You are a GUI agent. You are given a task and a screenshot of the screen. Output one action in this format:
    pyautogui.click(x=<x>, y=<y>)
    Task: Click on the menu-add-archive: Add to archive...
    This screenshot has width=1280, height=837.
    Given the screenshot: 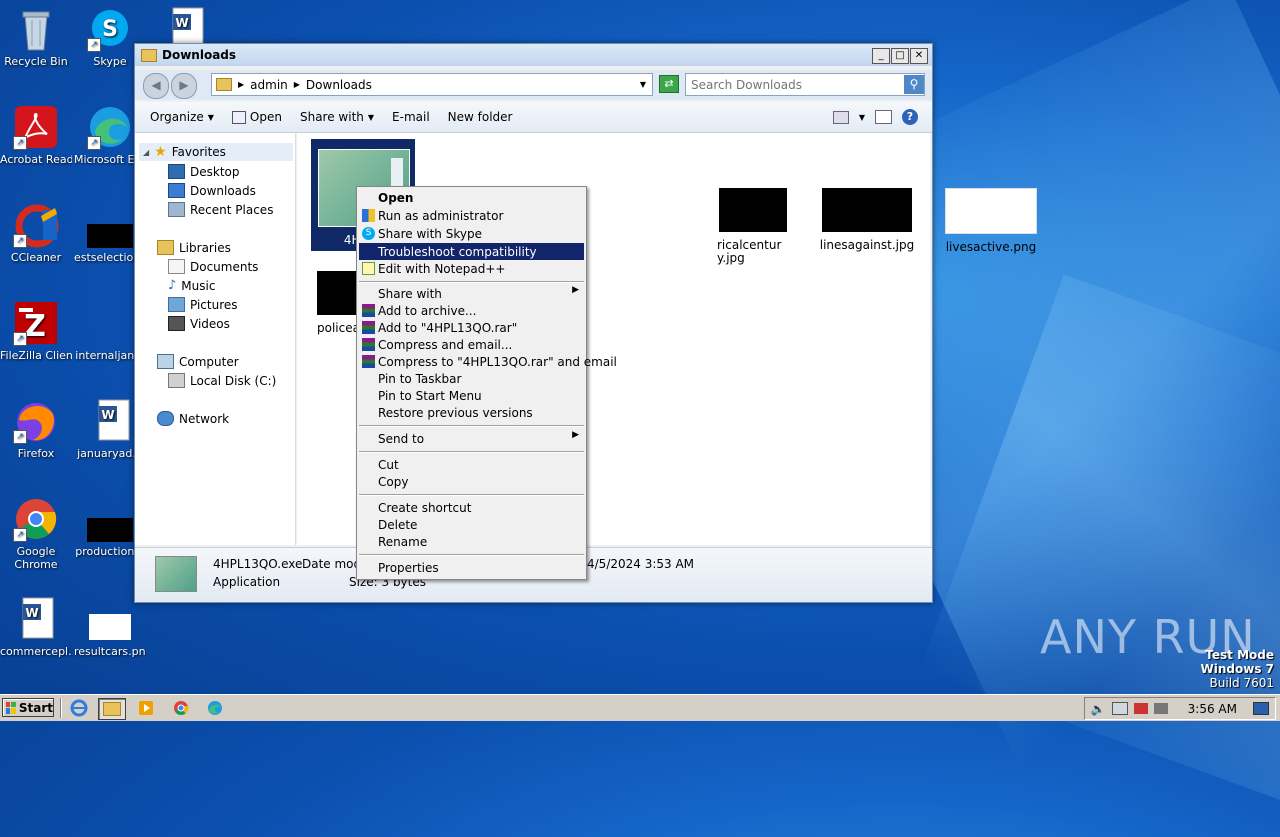 What is the action you would take?
    pyautogui.click(x=471, y=310)
    